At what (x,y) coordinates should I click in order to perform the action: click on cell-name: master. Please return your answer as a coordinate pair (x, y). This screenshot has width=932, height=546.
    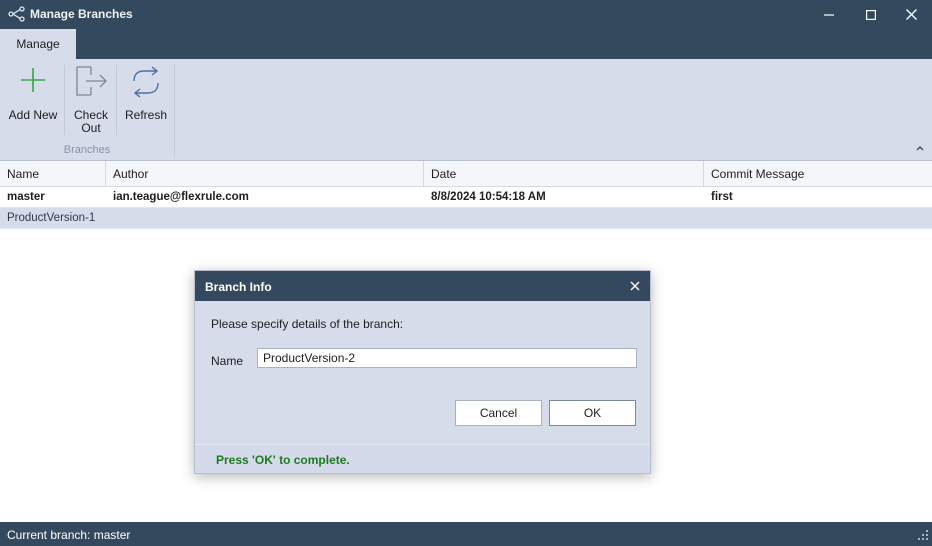
    Looking at the image, I should click on (26, 197).